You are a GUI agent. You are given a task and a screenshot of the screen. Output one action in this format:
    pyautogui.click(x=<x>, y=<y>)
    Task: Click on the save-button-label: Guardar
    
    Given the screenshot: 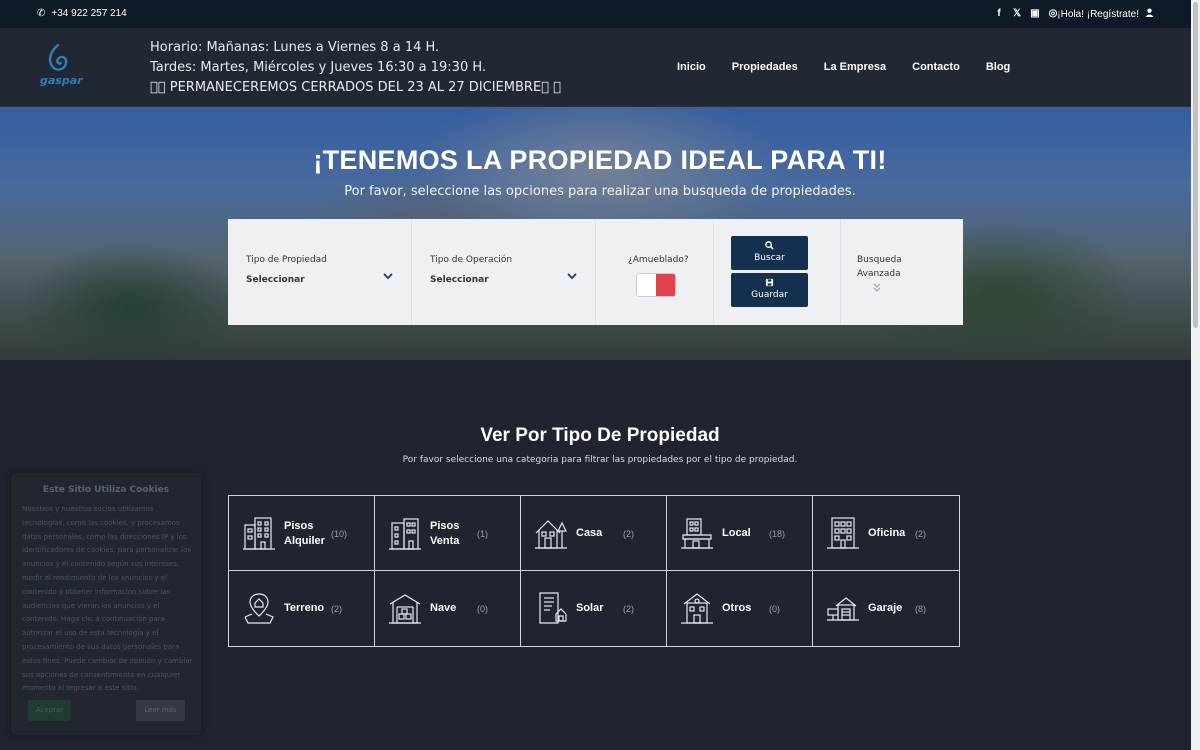 What is the action you would take?
    pyautogui.click(x=769, y=295)
    